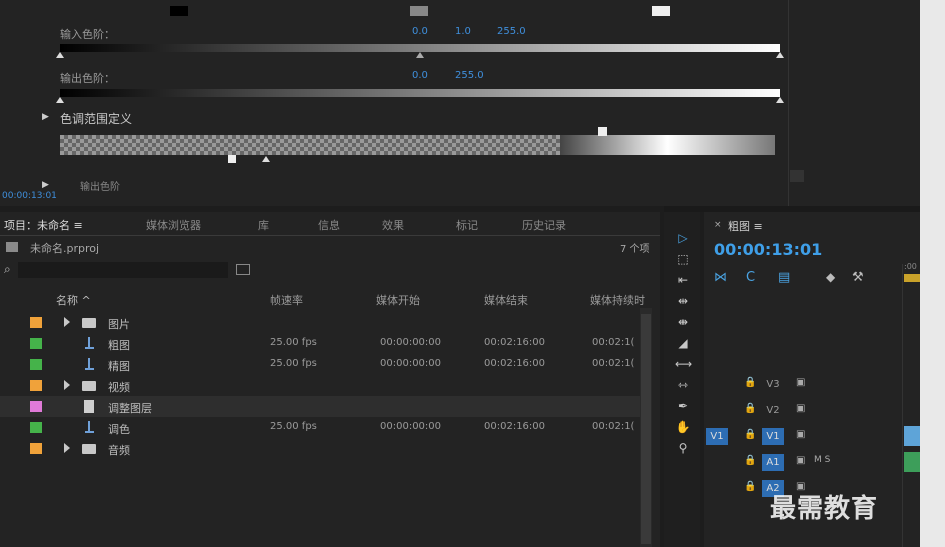  What do you see at coordinates (263, 225) in the screenshot?
I see `tab-libraries: 库` at bounding box center [263, 225].